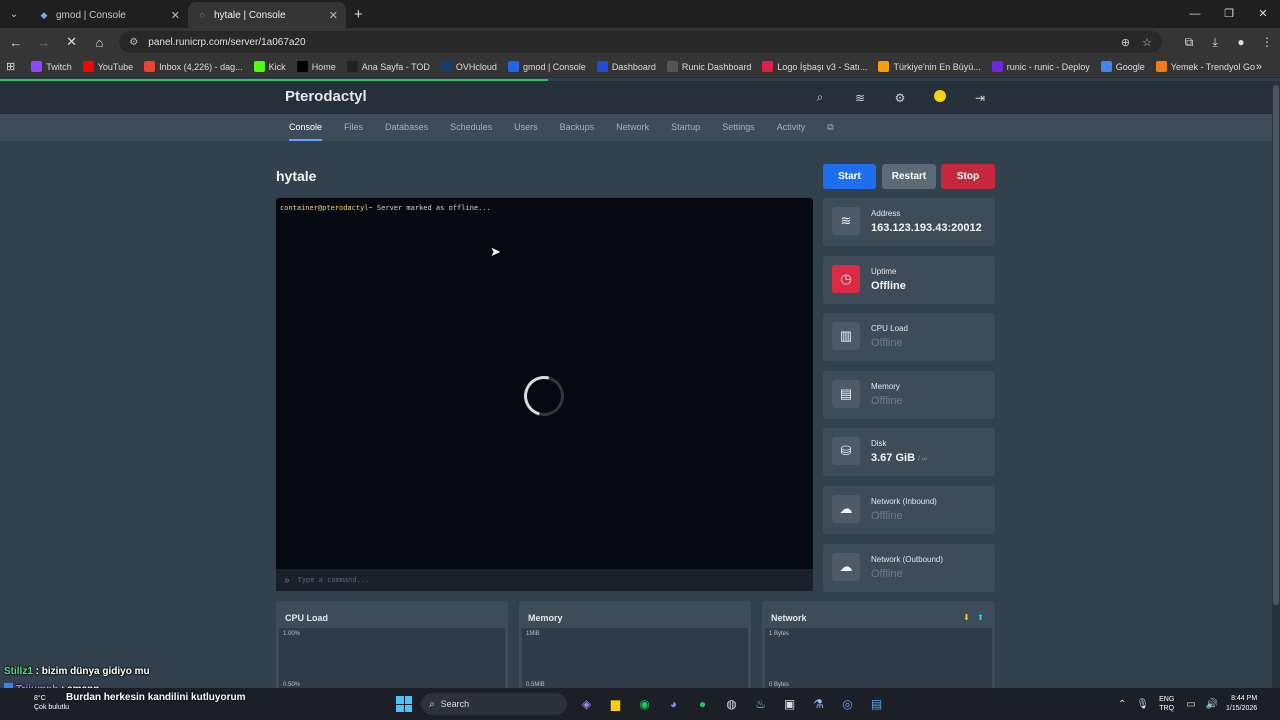  I want to click on forward-icon: →, so click(44, 42).